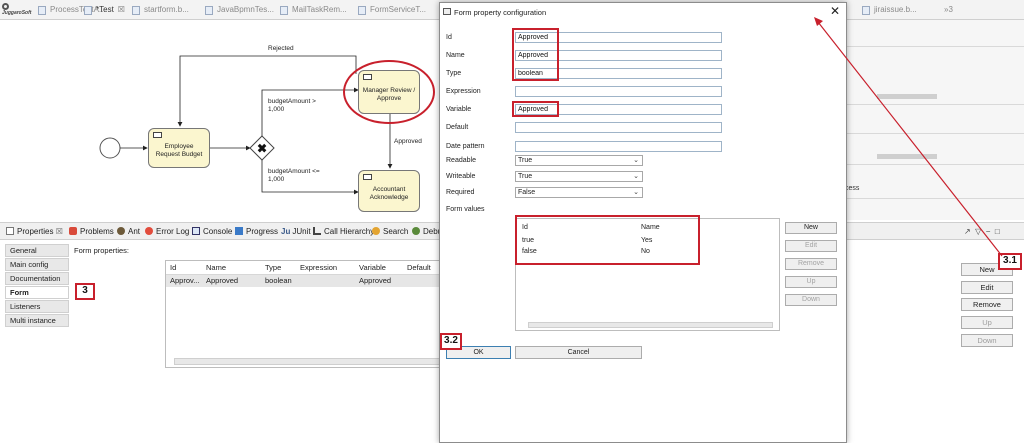 Image resolution: width=1024 pixels, height=443 pixels. Describe the element at coordinates (37, 250) in the screenshot. I see `side-tab-general: General` at that location.